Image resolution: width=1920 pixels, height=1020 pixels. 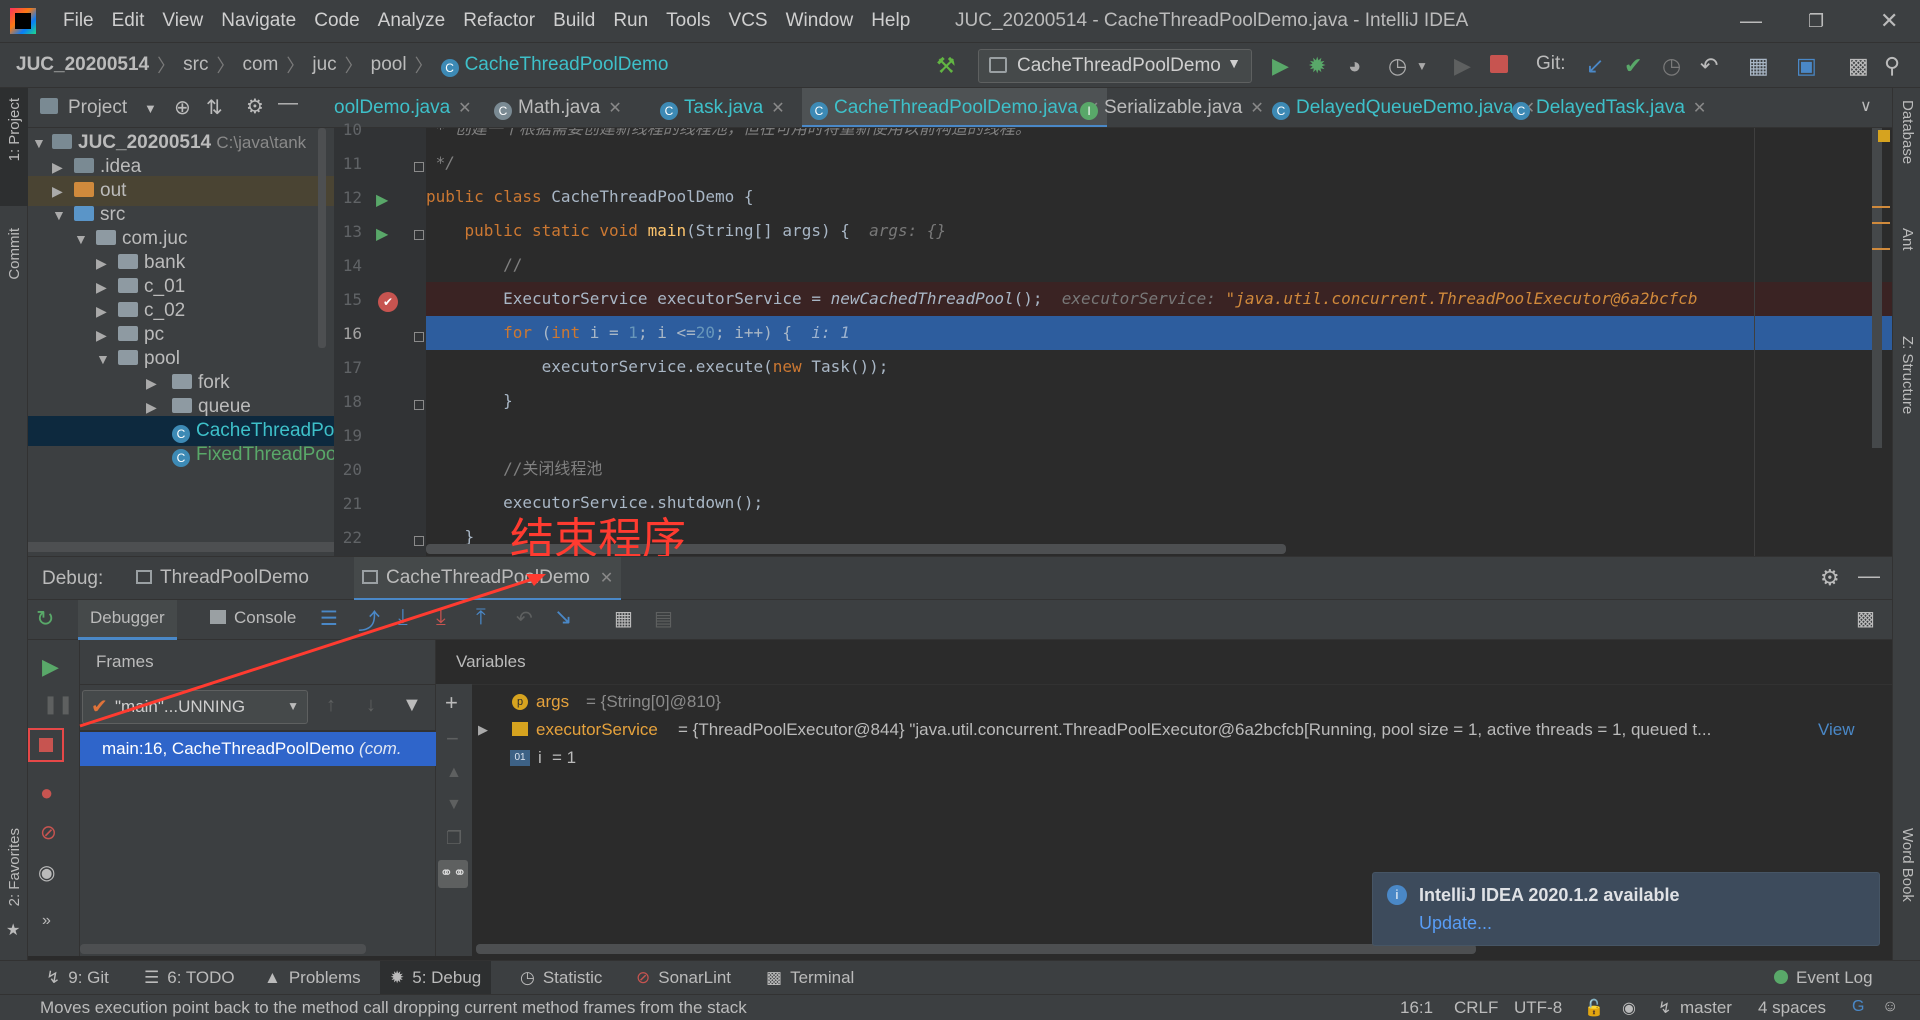 What do you see at coordinates (524, 618) in the screenshot?
I see `drop-frame-icon: ↶` at bounding box center [524, 618].